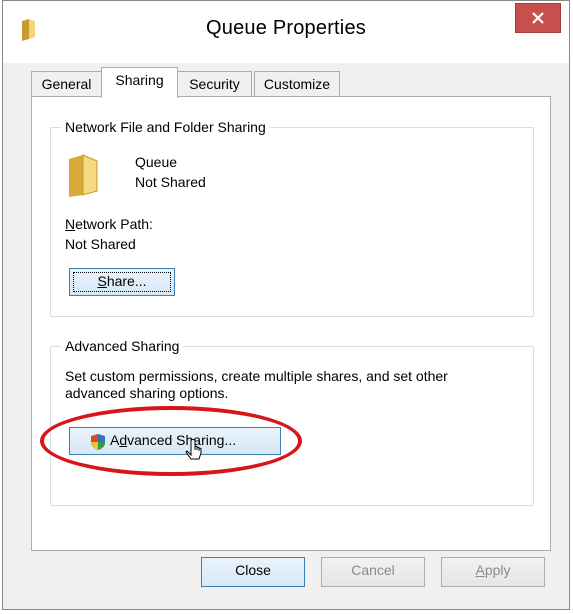  I want to click on network-path-label: Network Path:, so click(109, 224).